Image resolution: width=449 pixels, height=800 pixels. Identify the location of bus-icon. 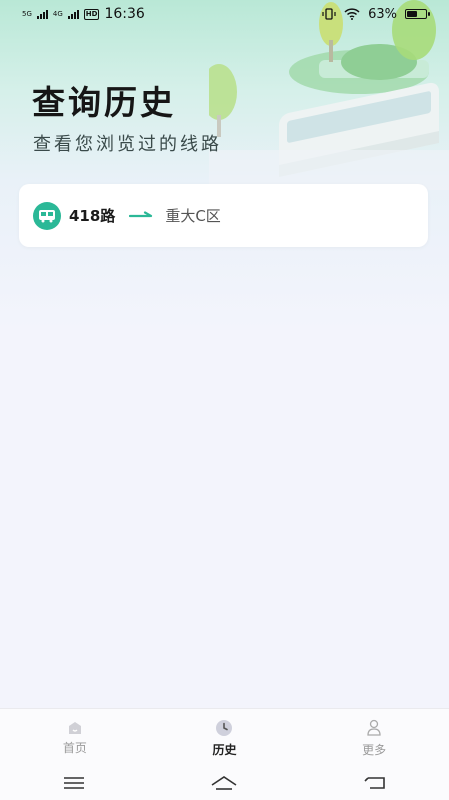
(47, 215).